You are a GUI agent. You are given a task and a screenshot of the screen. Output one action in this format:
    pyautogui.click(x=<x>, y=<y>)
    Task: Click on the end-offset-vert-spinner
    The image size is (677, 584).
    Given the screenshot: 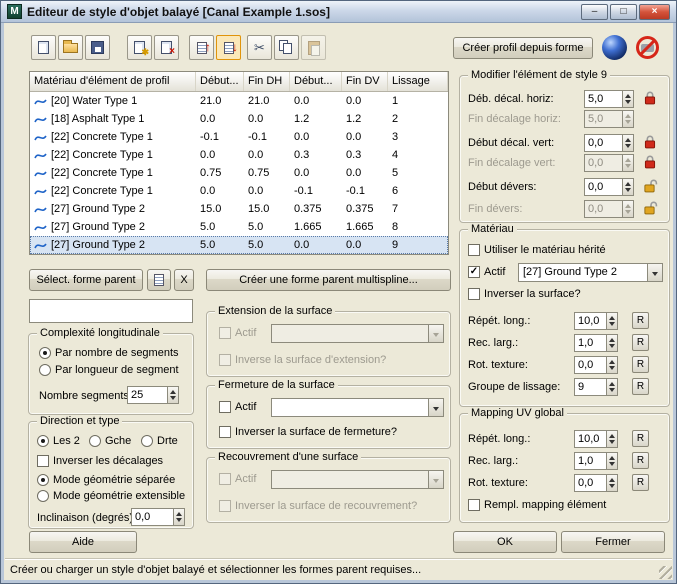 What is the action you would take?
    pyautogui.click(x=609, y=163)
    